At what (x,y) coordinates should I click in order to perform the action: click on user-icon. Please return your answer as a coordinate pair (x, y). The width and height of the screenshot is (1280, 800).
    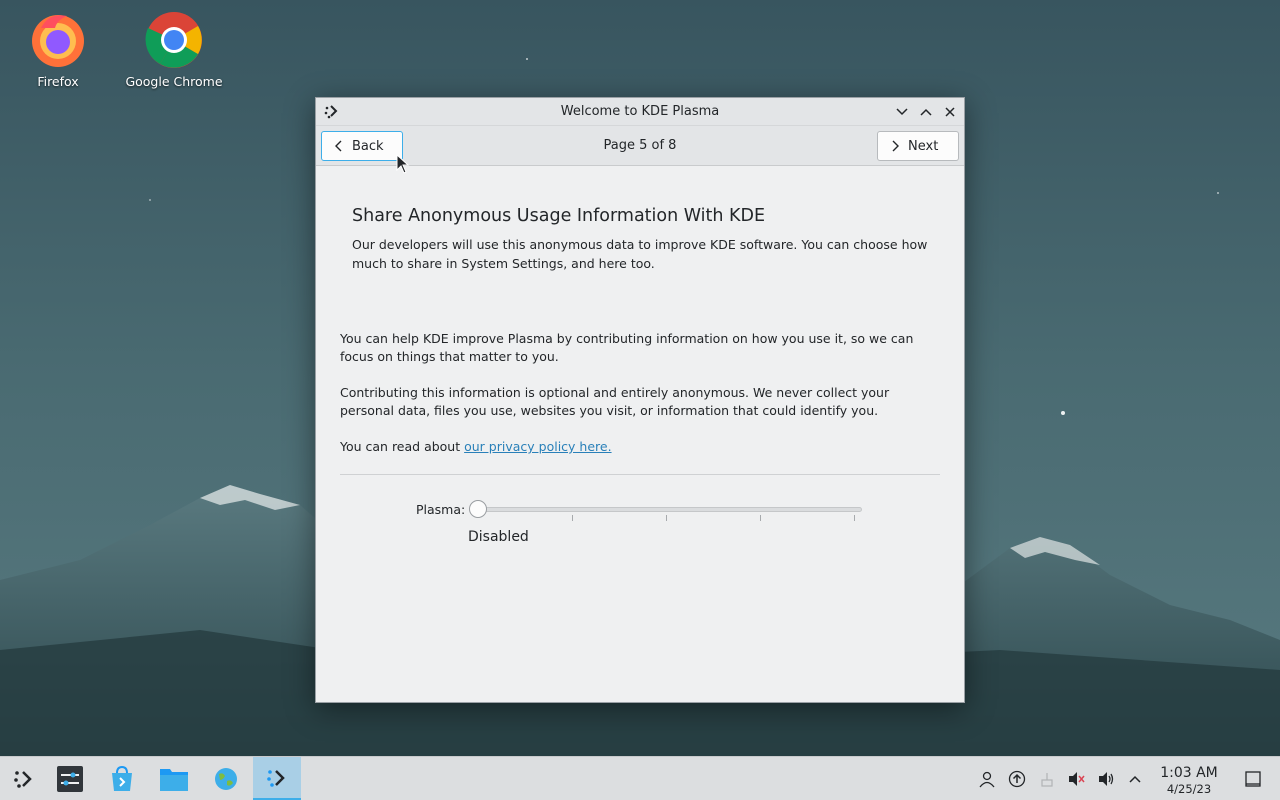
    Looking at the image, I should click on (987, 779).